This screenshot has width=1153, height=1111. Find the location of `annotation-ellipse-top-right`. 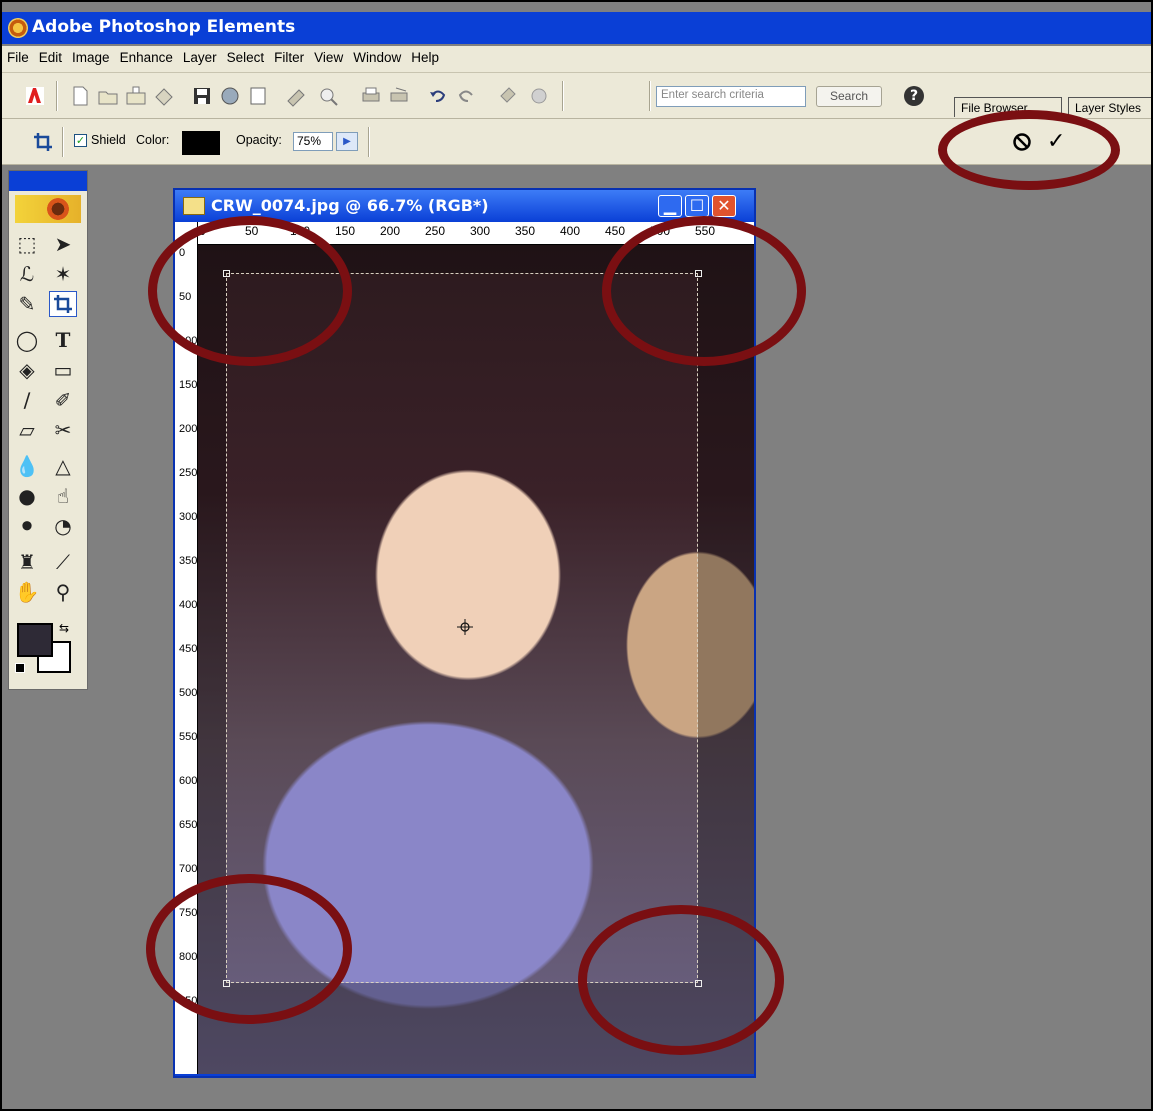

annotation-ellipse-top-right is located at coordinates (704, 291).